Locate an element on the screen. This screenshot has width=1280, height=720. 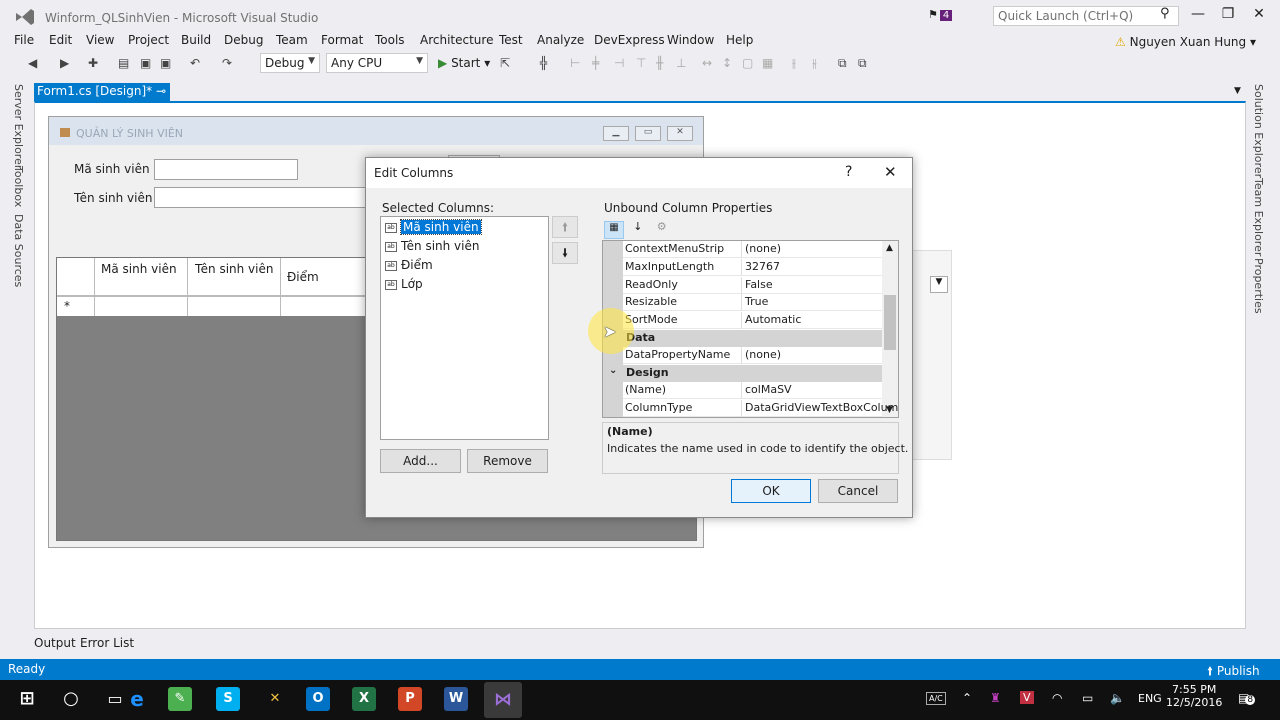
align-center-icon: ╪ is located at coordinates (595, 63).